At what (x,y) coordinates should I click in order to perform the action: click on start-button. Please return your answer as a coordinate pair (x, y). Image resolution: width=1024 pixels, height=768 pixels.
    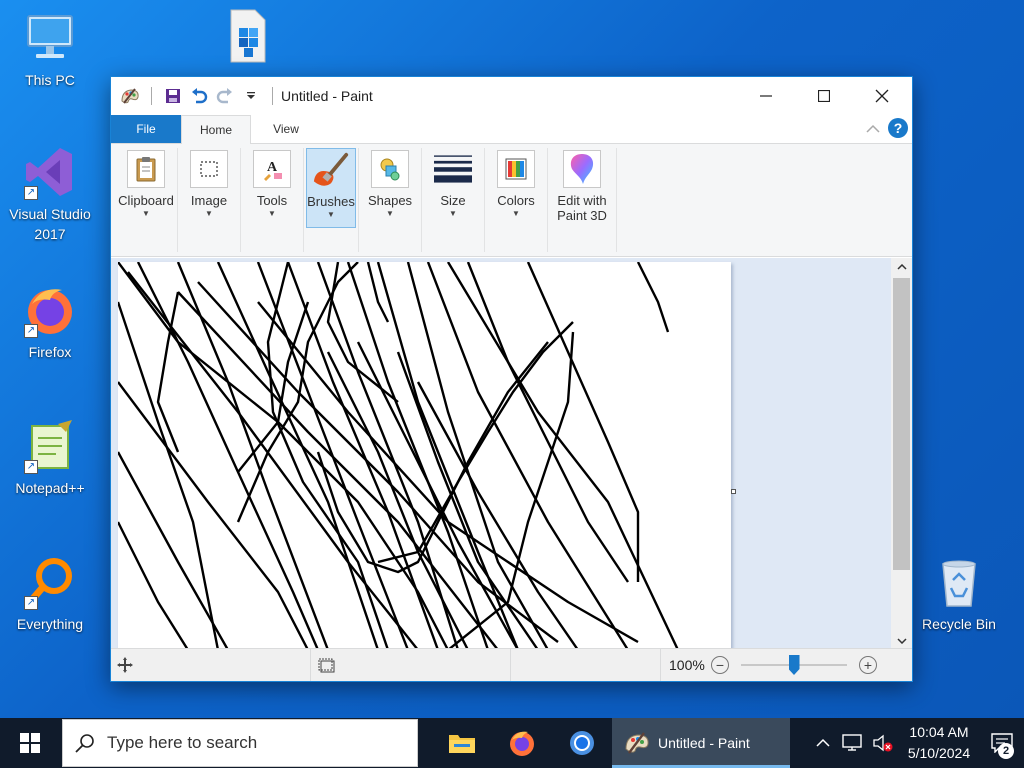
    Looking at the image, I should click on (30, 743).